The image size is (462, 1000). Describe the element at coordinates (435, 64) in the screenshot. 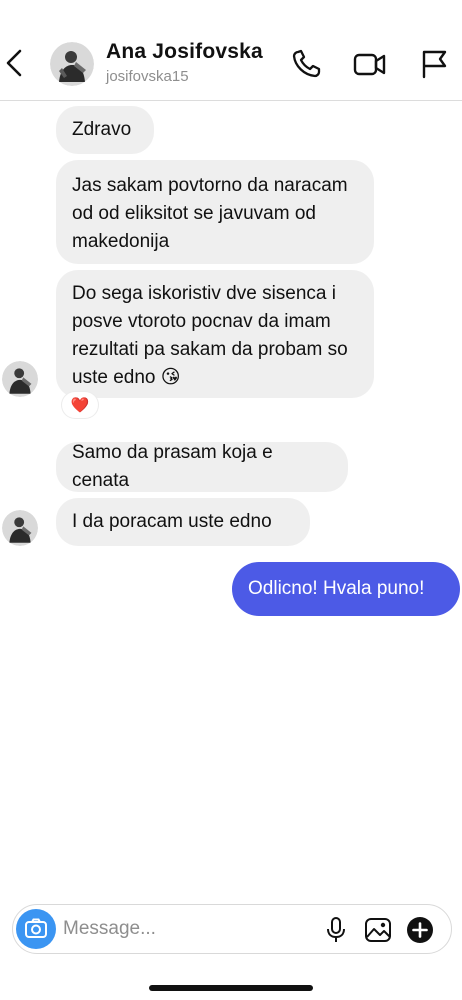

I see `flag-icon` at that location.